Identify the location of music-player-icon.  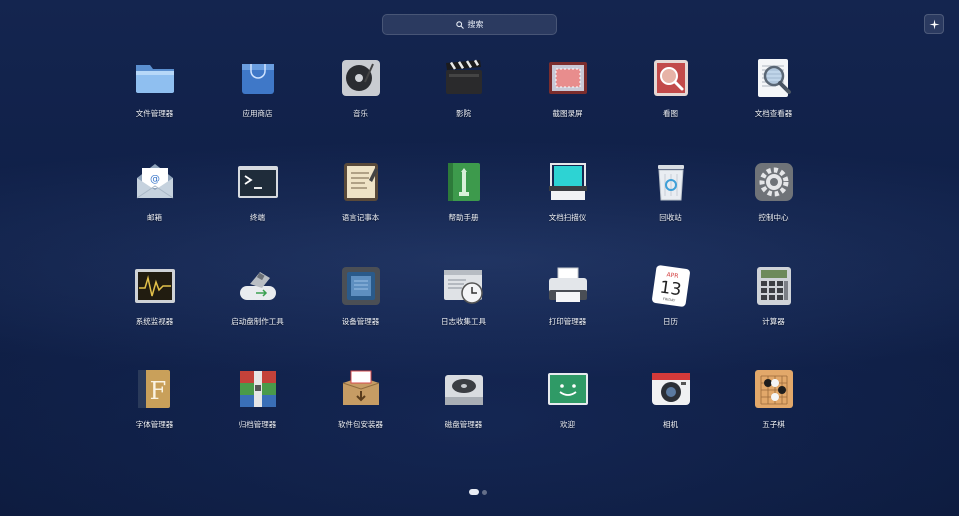
(361, 78).